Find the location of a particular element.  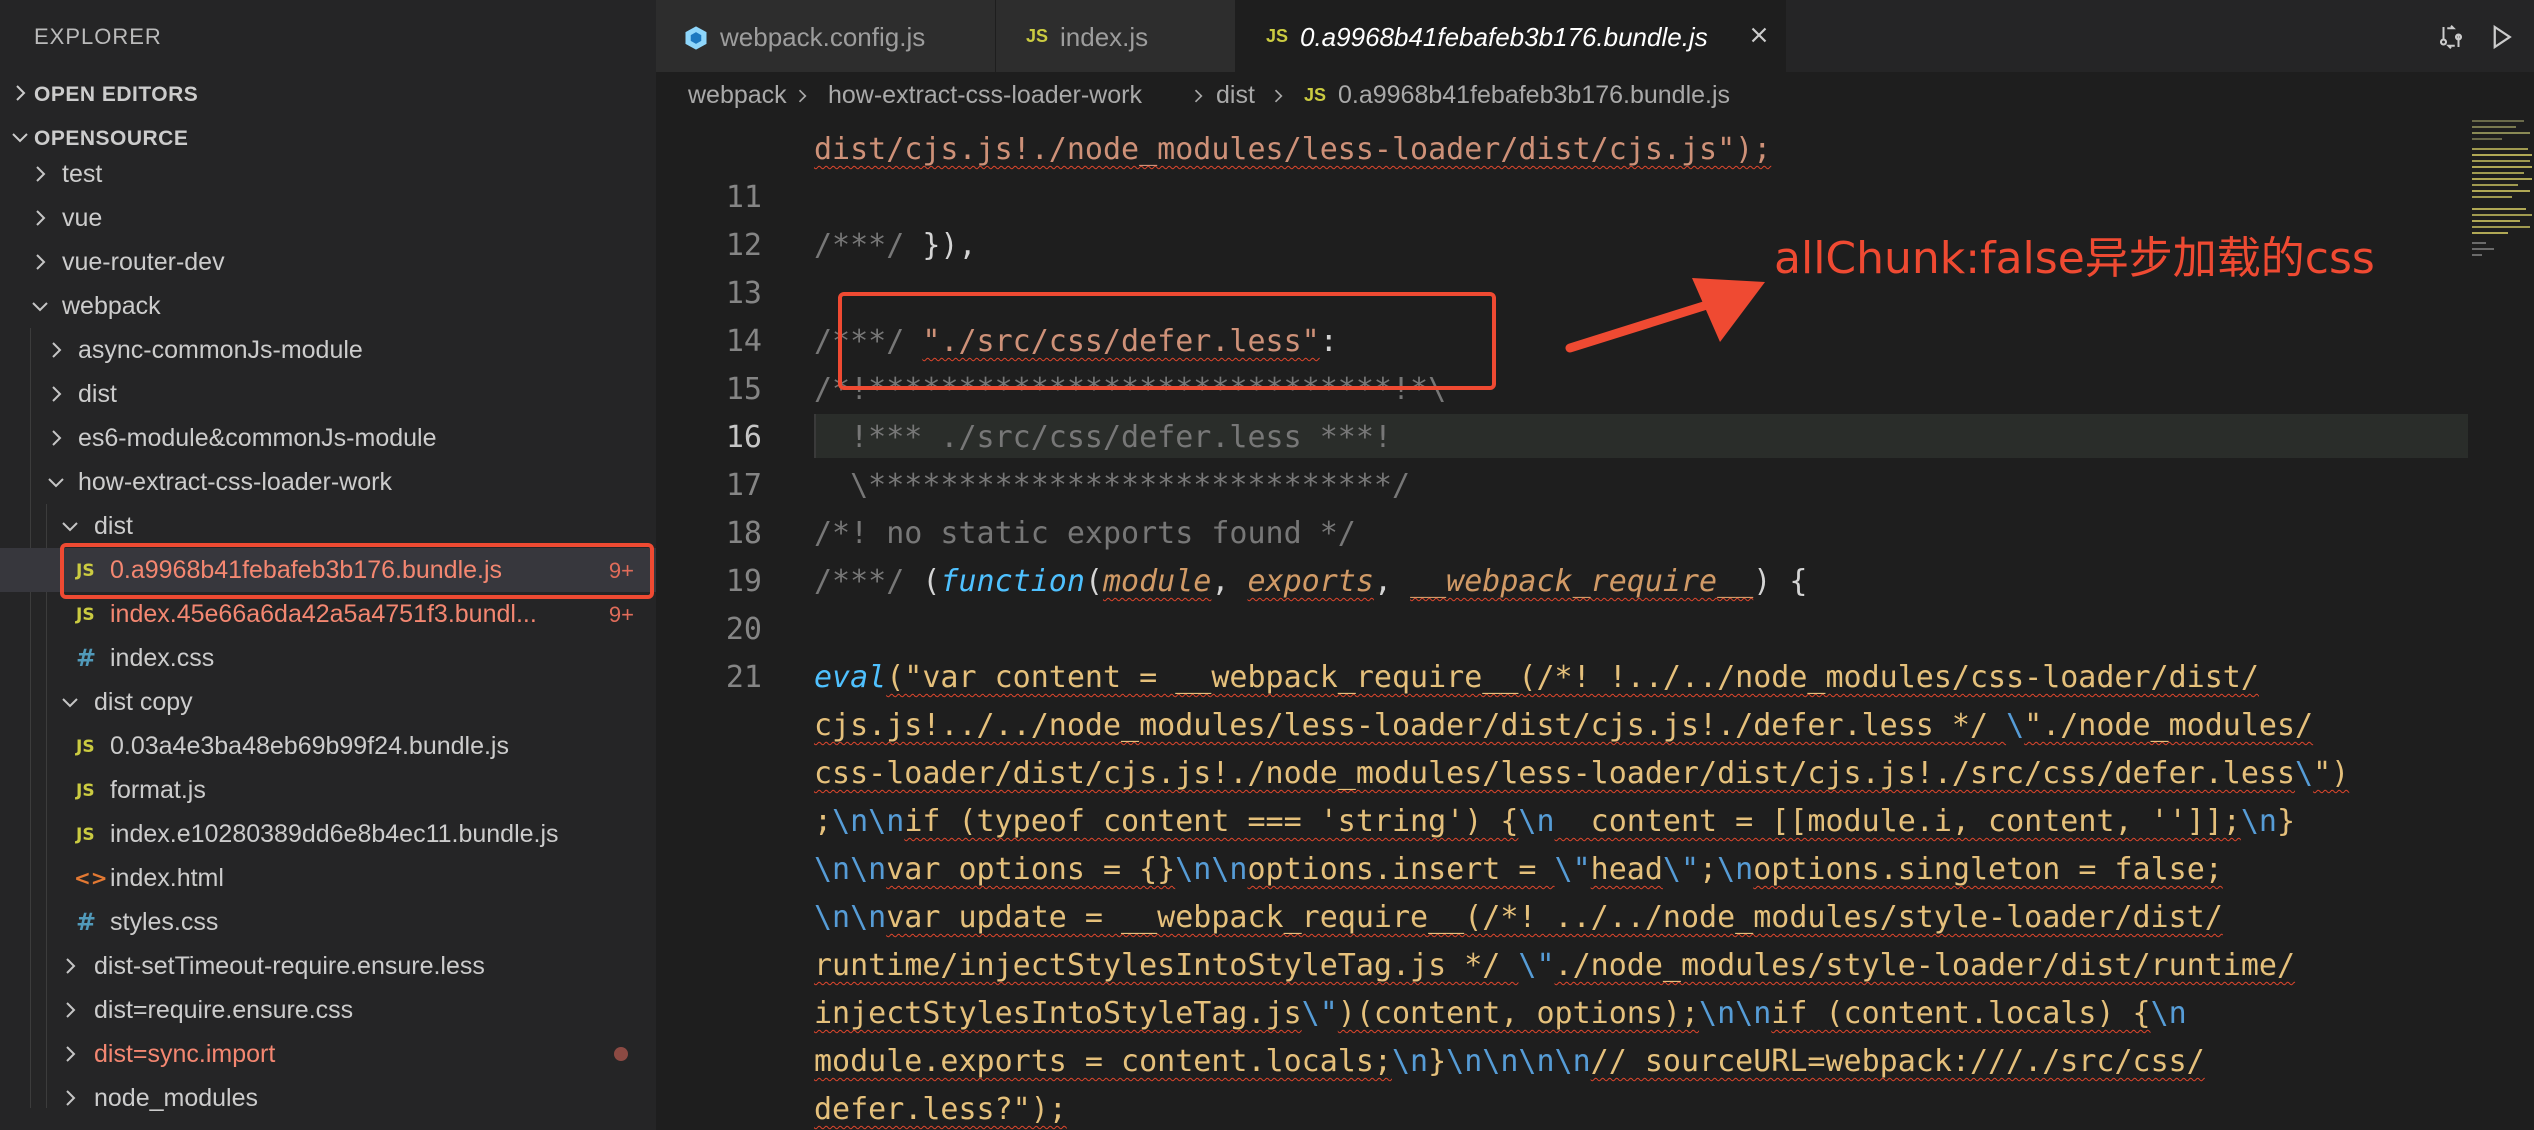

tree-folder-dist-require-ensure: dist=require.ensure.css is located at coordinates (328, 1010).